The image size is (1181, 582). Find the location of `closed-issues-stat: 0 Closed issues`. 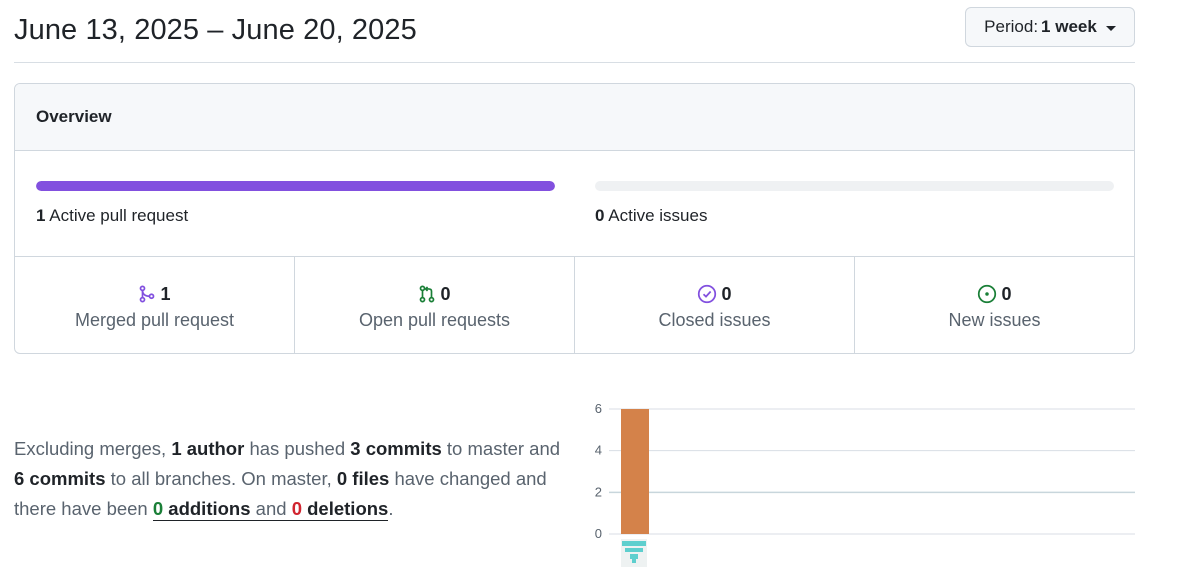

closed-issues-stat: 0 Closed issues is located at coordinates (715, 305).